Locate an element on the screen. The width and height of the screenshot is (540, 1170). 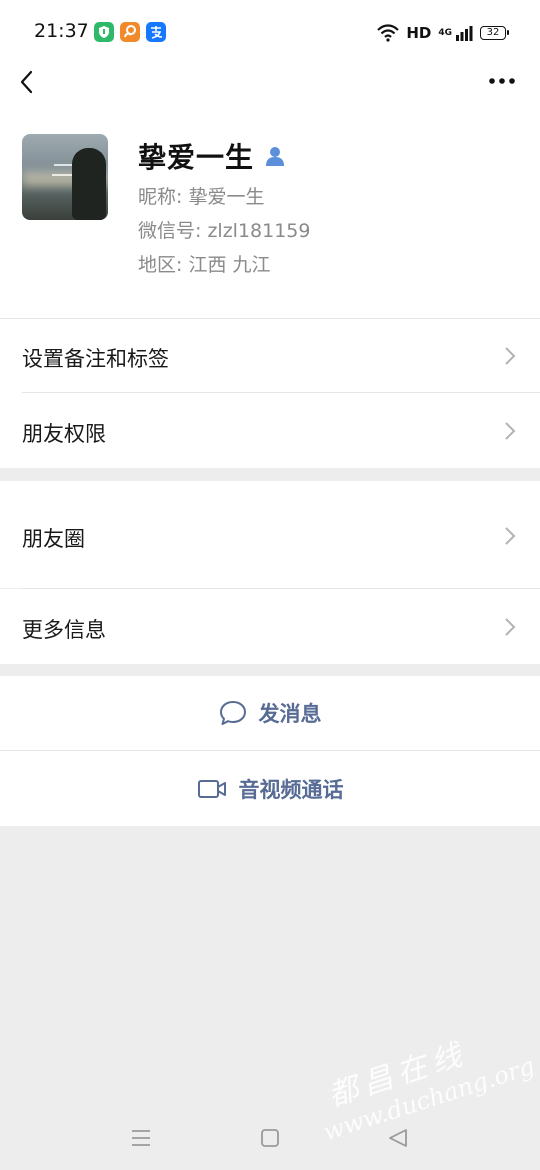
hd-label: HD is located at coordinates (419, 33).